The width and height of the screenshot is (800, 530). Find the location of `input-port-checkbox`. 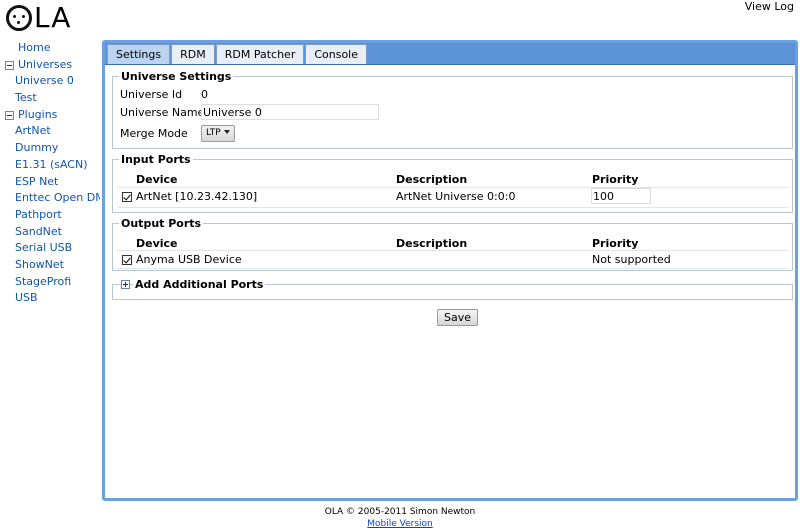

input-port-checkbox is located at coordinates (127, 197).